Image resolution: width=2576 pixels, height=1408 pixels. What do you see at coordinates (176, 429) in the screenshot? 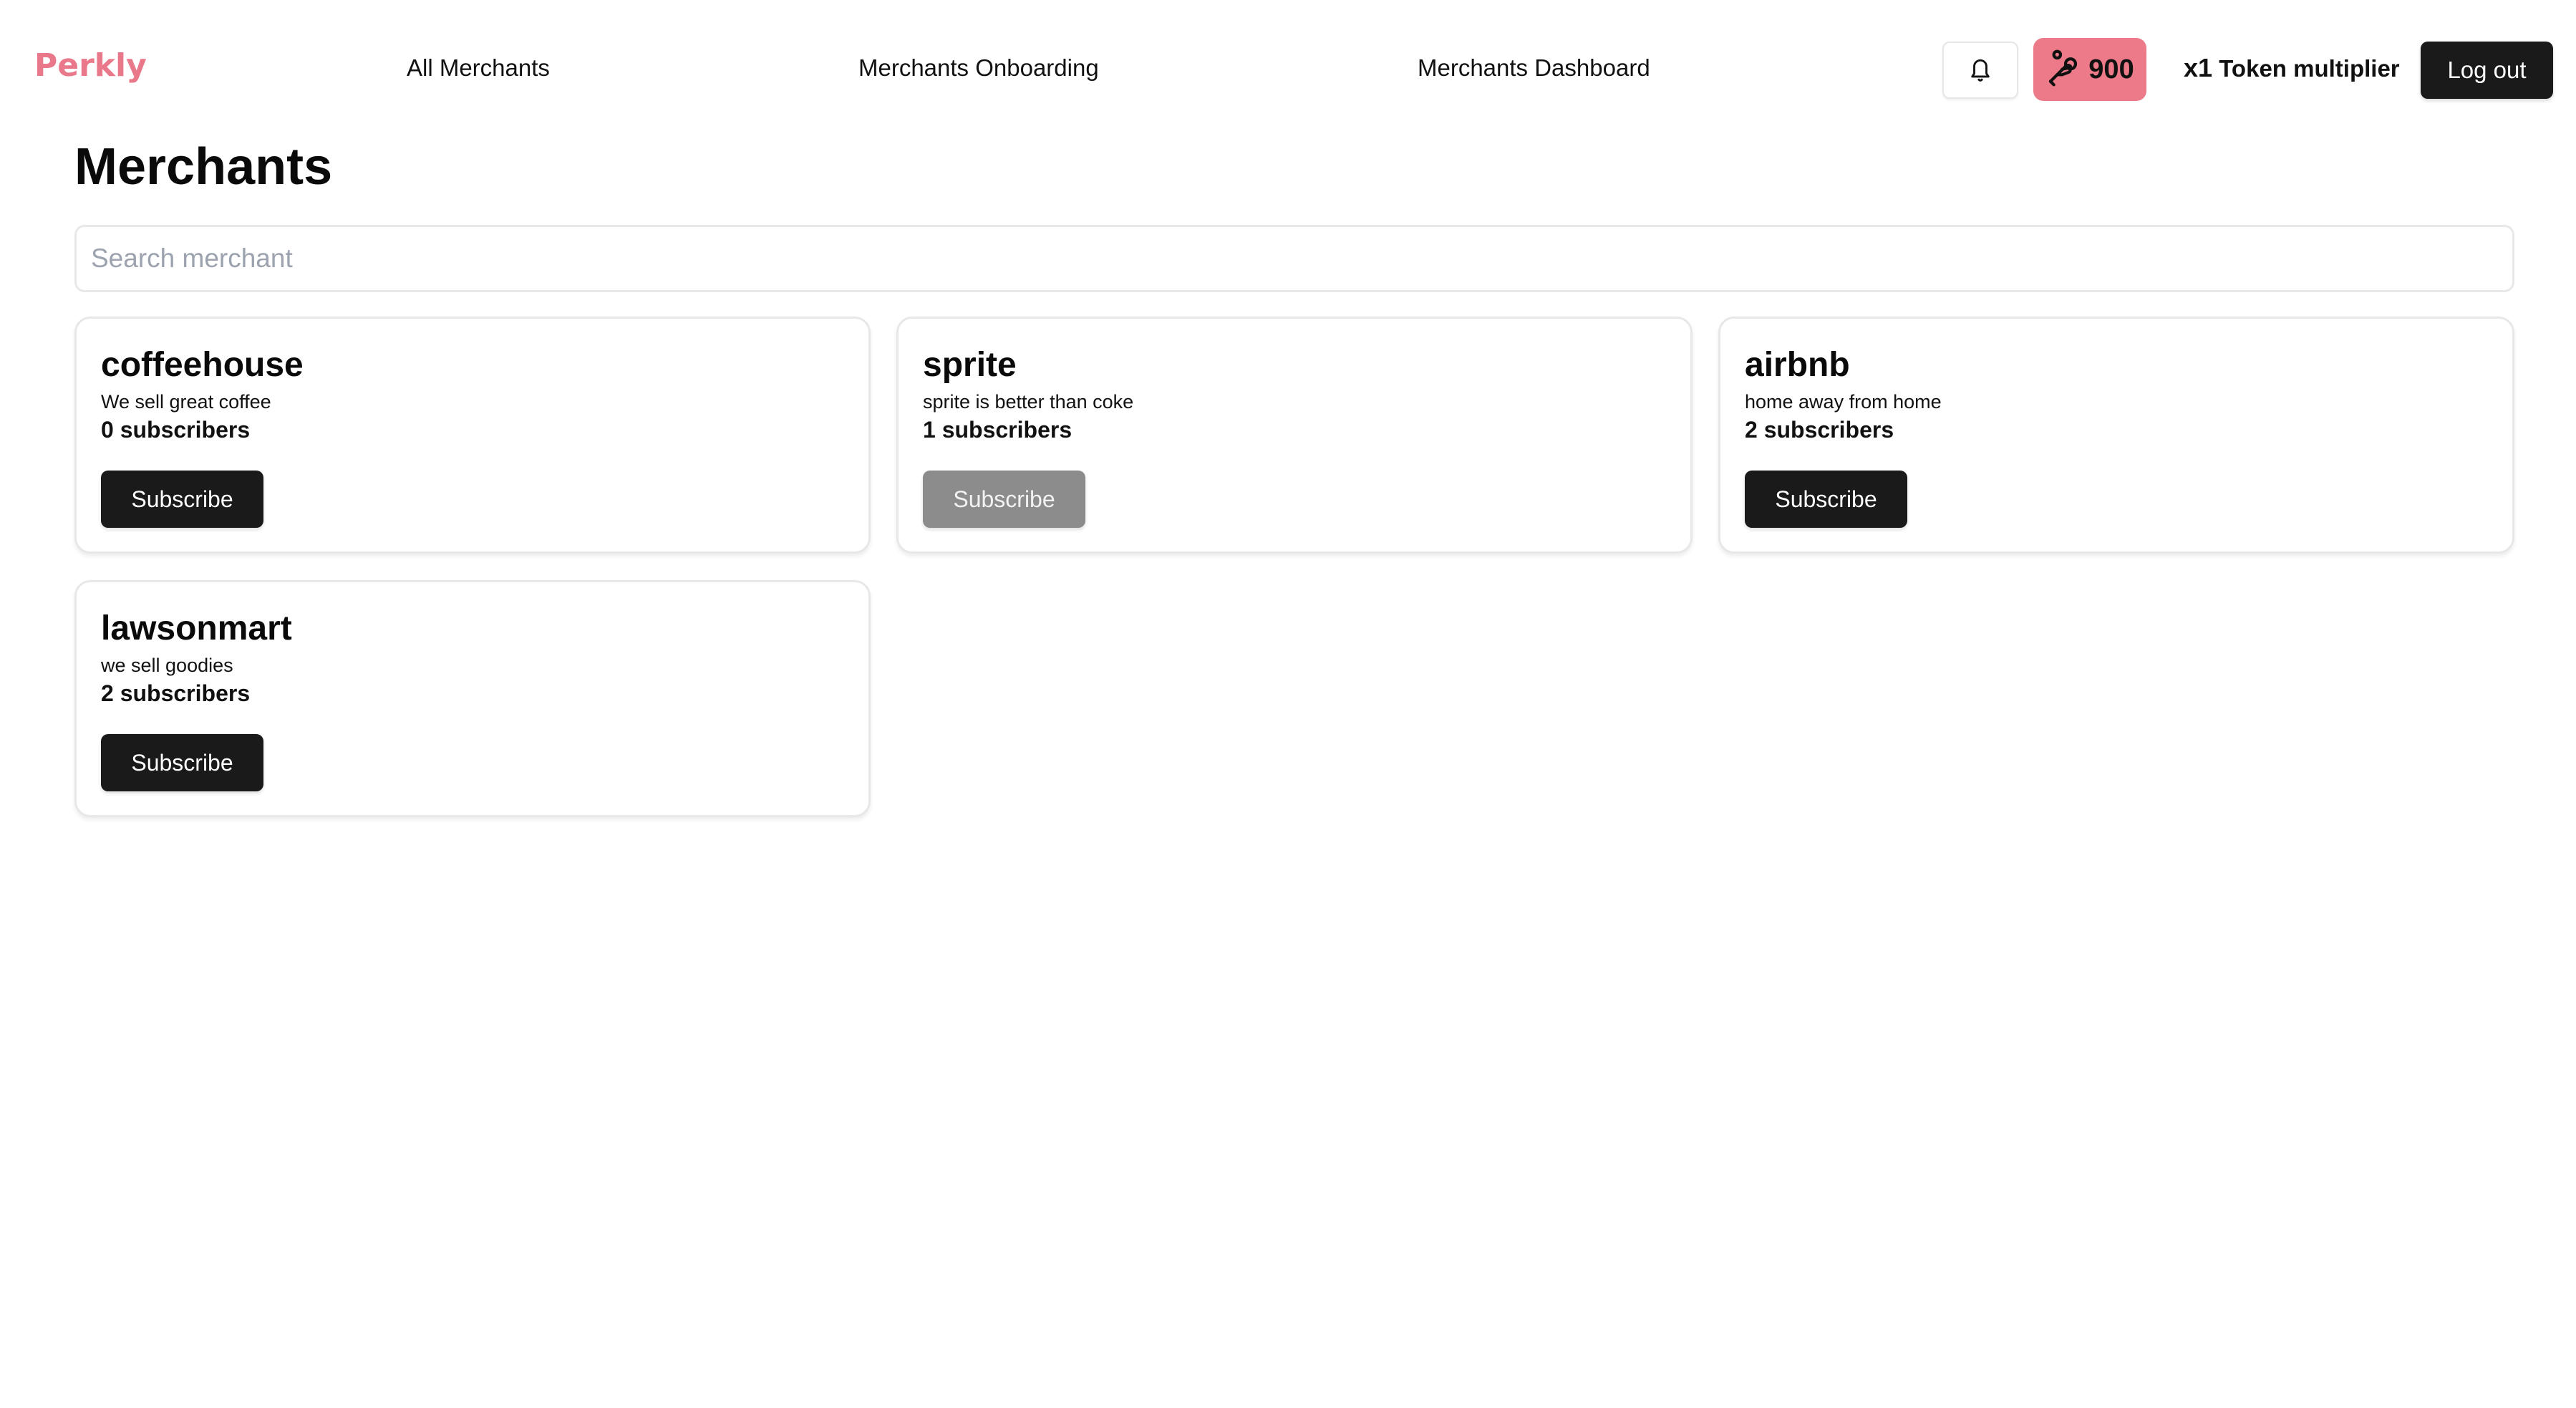
I see `merchant-subscribers: 0 subscribers` at bounding box center [176, 429].